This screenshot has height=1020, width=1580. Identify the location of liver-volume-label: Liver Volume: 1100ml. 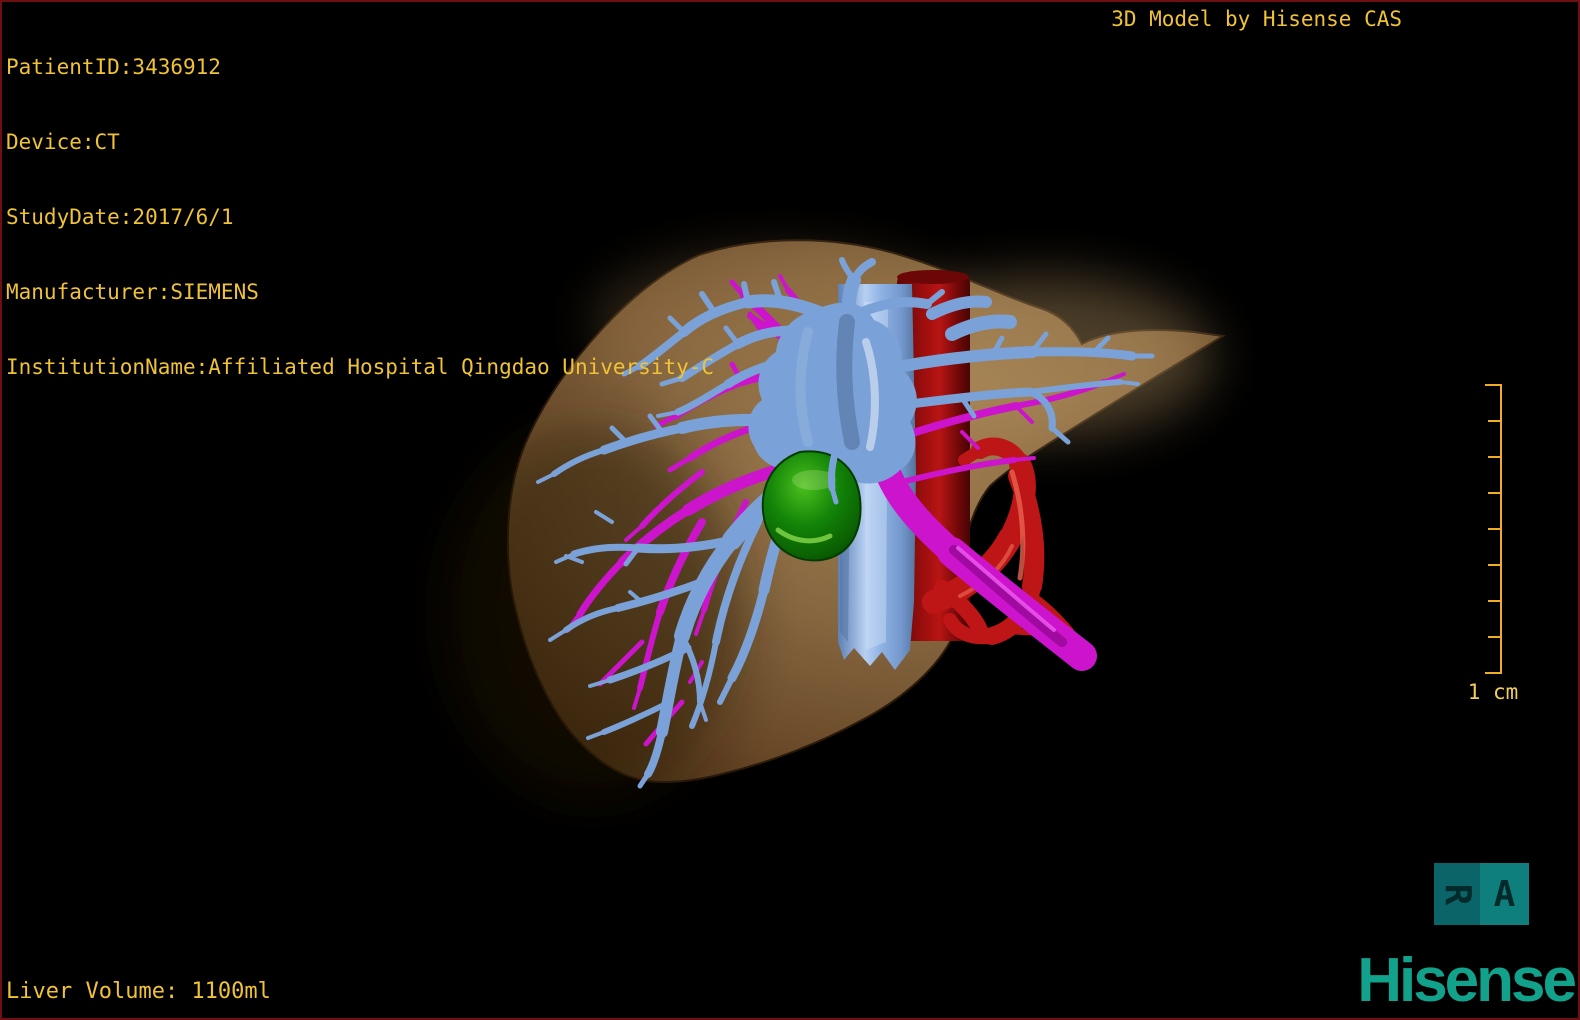
(138, 991).